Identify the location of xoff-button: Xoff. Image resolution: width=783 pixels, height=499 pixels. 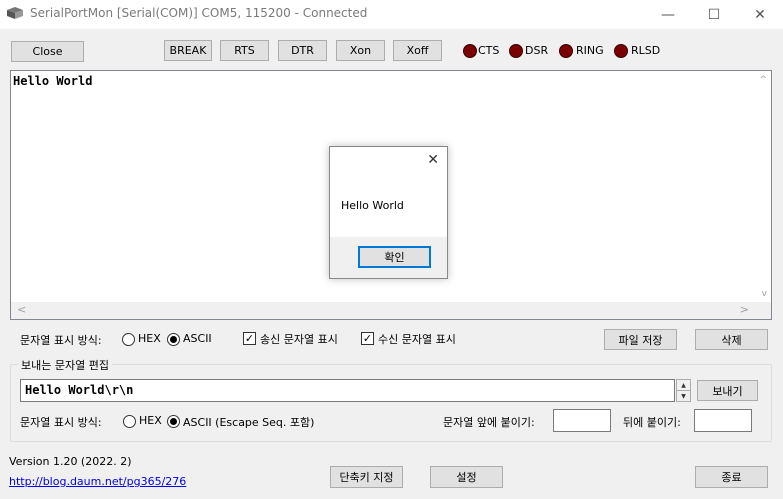
(417, 50).